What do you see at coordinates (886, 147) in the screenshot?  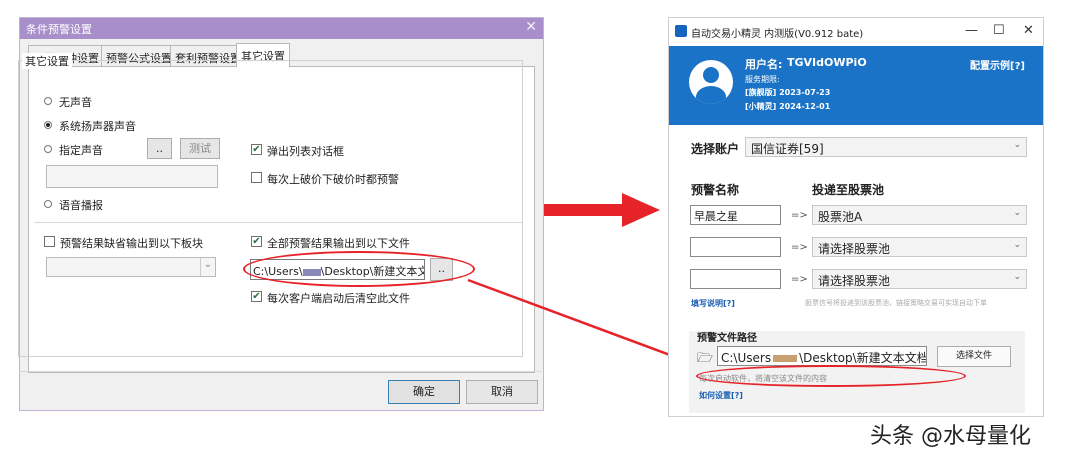 I see `account-select: 国信证券[59] ⌄` at bounding box center [886, 147].